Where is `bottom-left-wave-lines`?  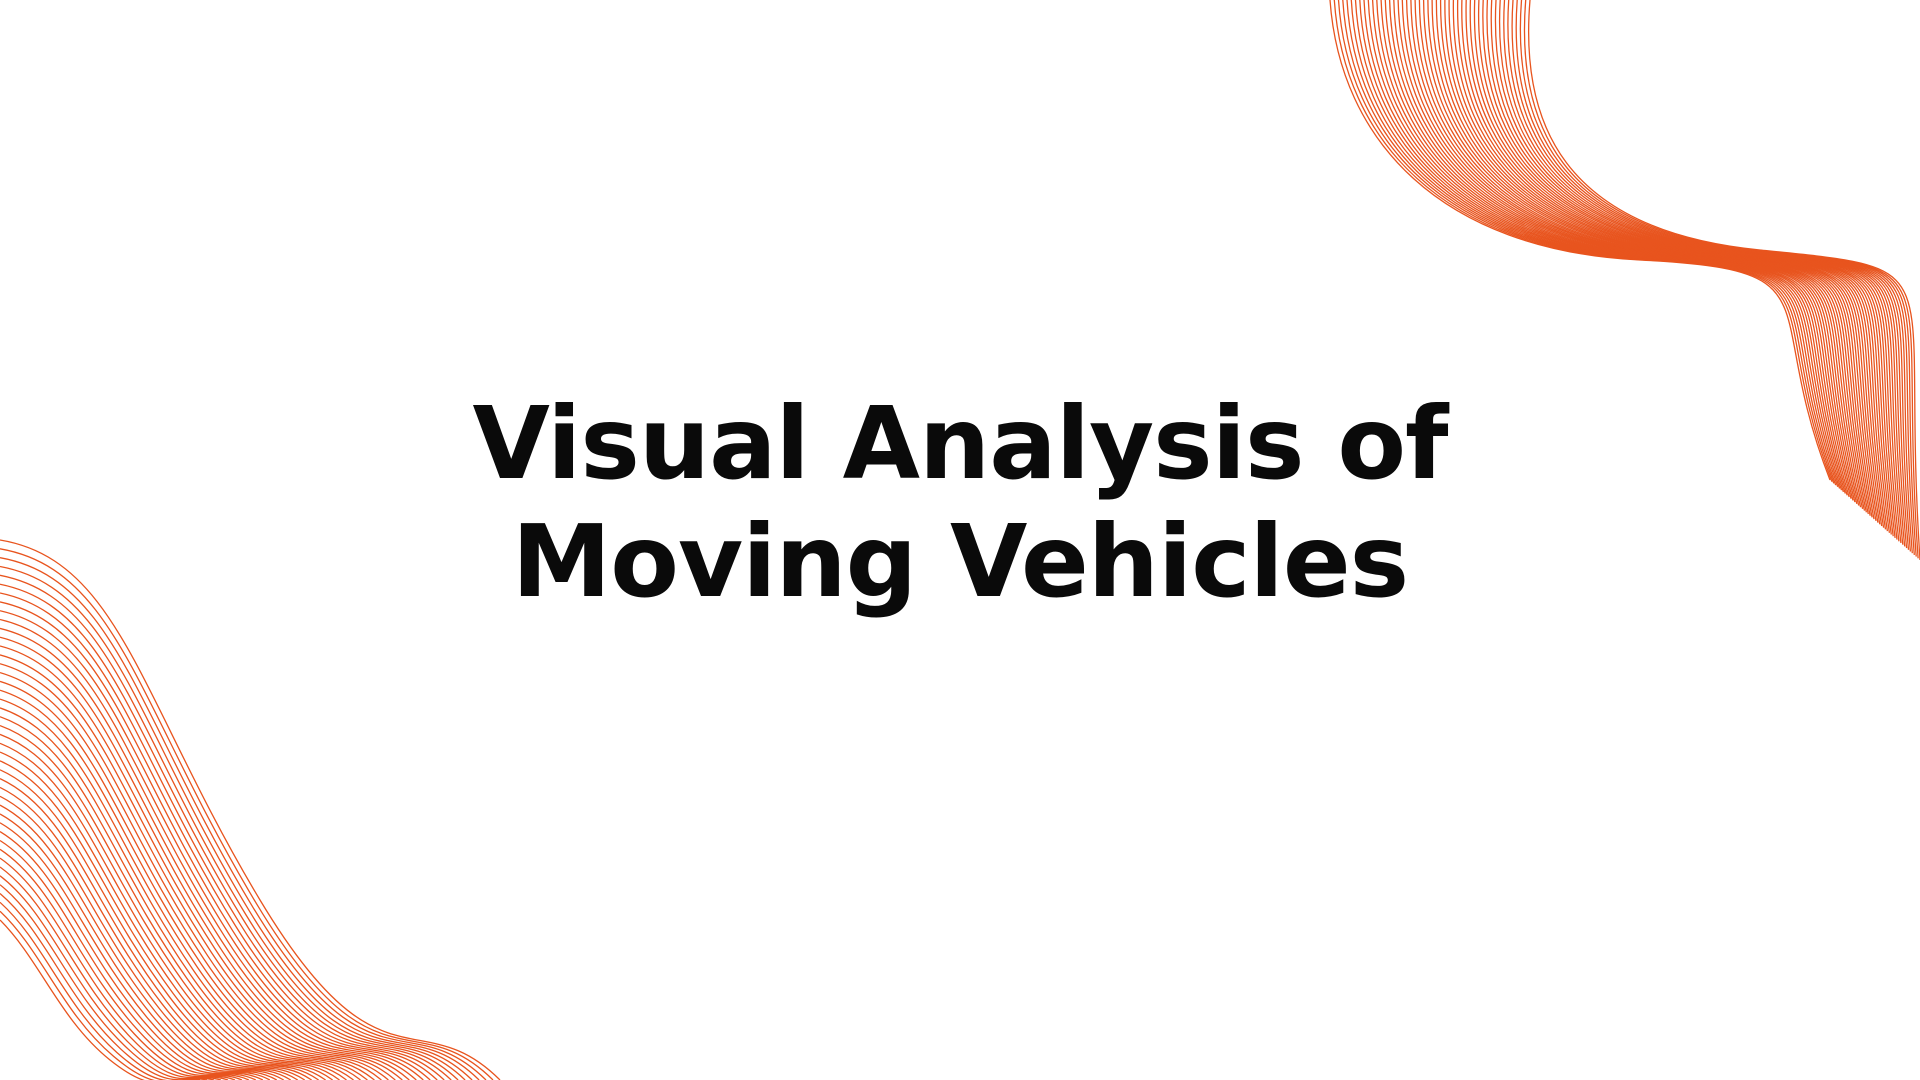
bottom-left-wave-lines is located at coordinates (250, 809).